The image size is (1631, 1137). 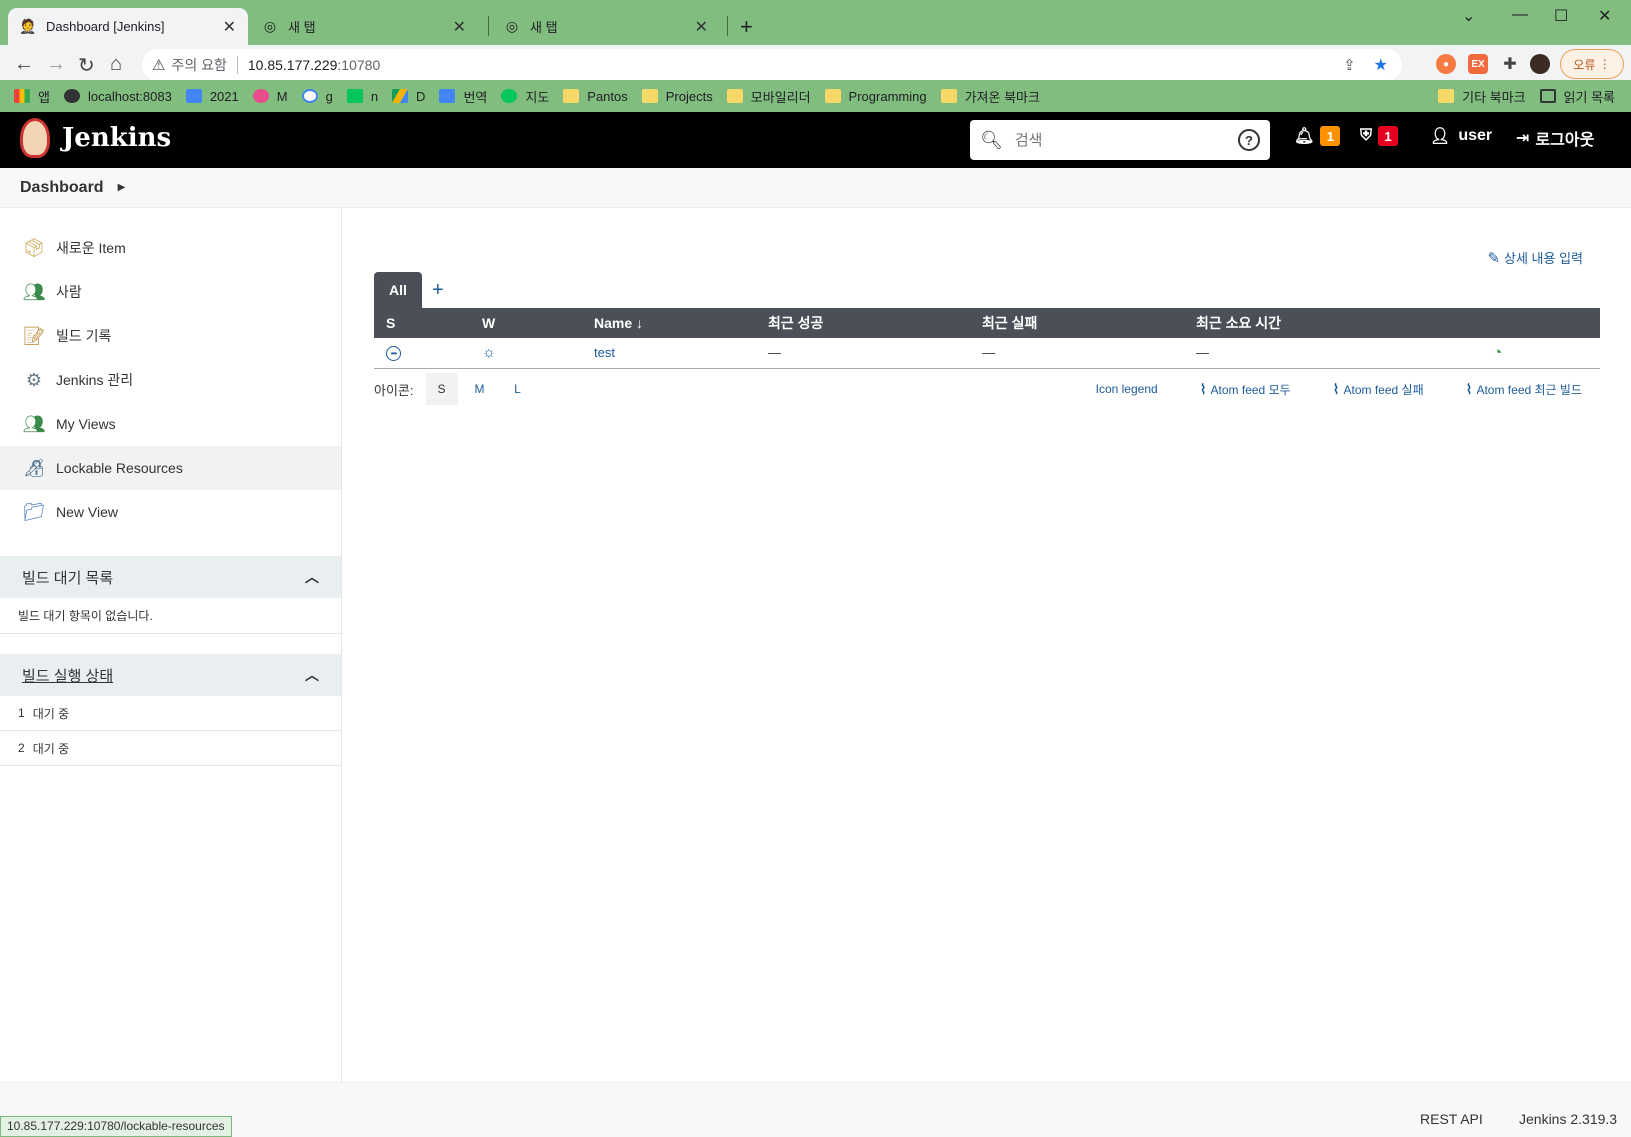 What do you see at coordinates (1127, 389) in the screenshot?
I see `icon-legend-link: Icon legend` at bounding box center [1127, 389].